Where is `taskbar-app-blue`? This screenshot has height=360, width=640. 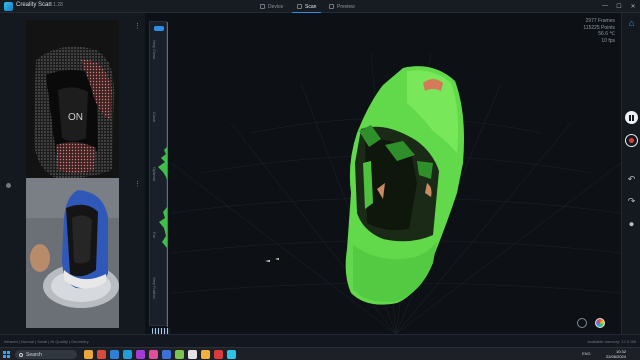
taskbar-app-blue is located at coordinates (114, 354).